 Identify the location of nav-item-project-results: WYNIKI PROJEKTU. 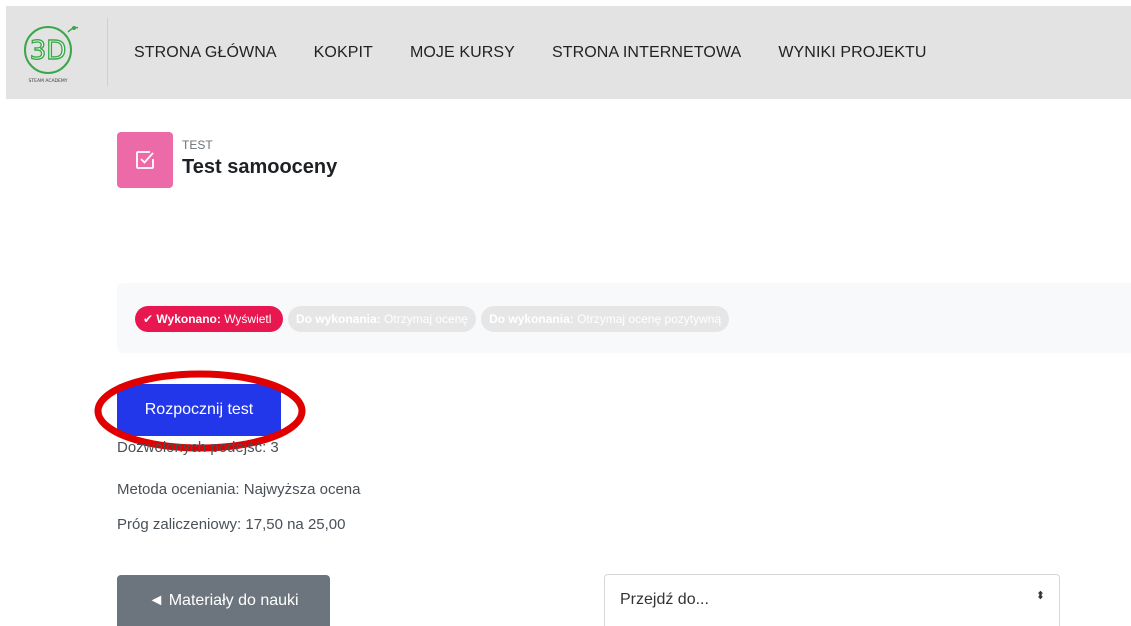
(852, 53).